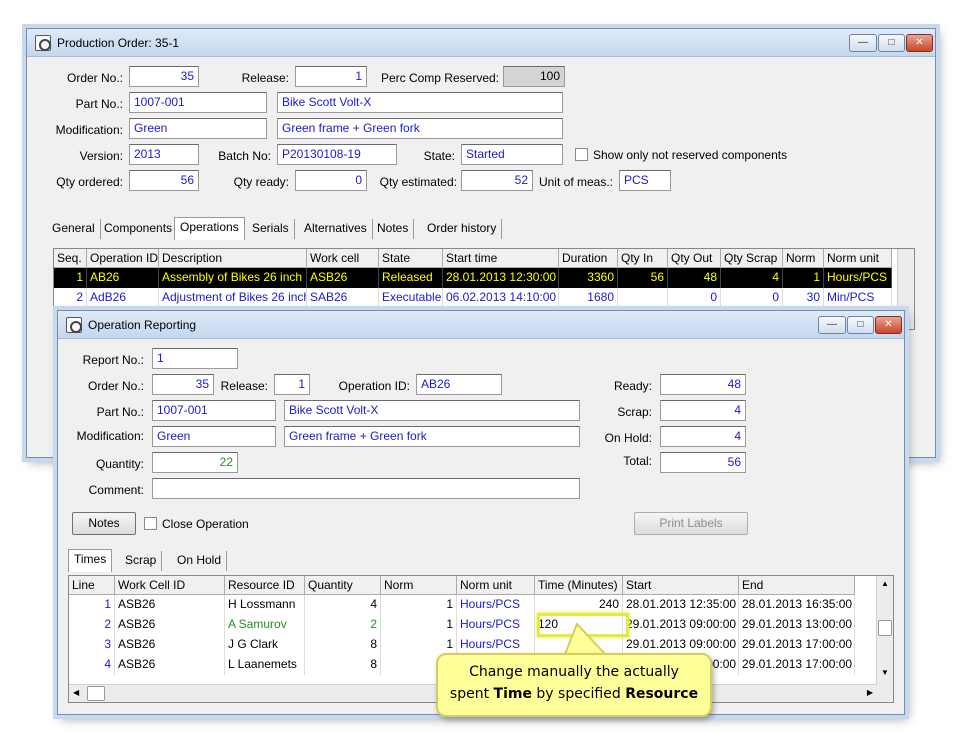  Describe the element at coordinates (366, 488) in the screenshot. I see `comment-field` at that location.